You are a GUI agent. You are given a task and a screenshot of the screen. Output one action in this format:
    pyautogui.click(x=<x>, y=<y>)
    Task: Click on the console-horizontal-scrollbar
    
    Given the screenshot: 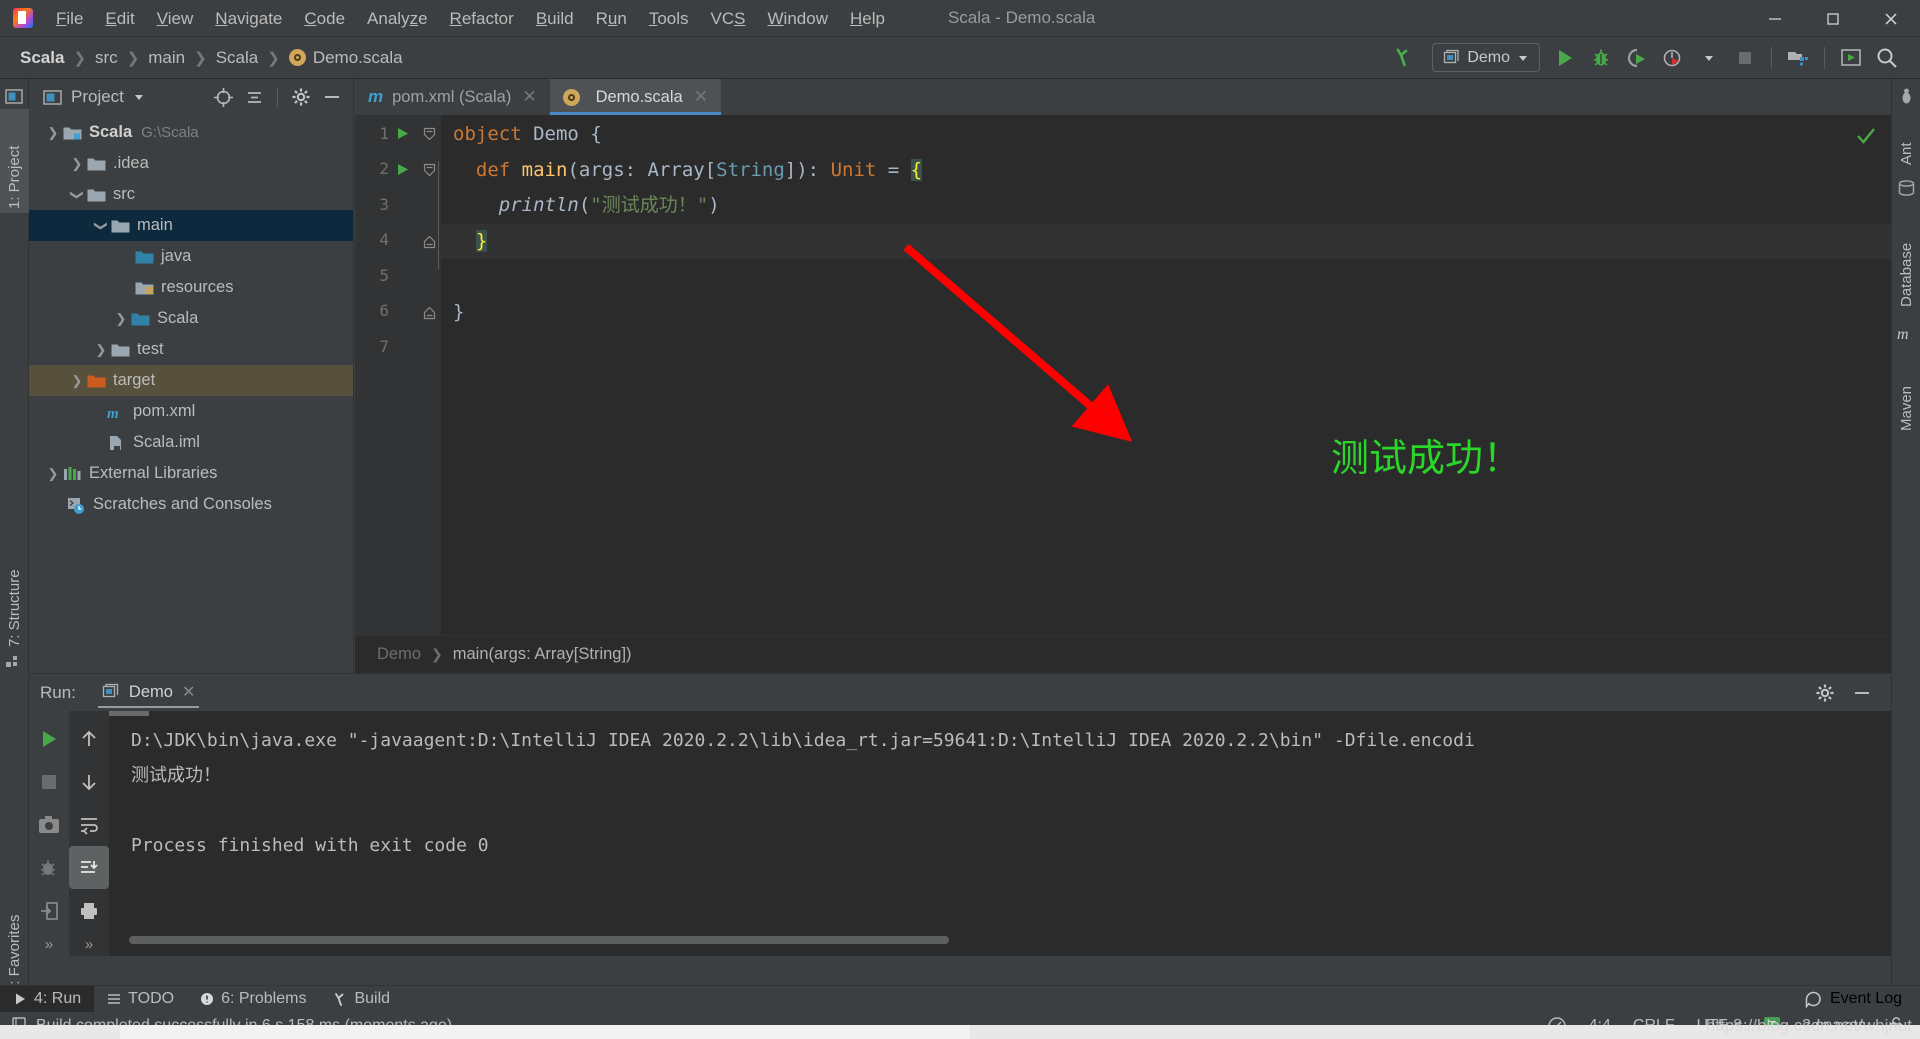 What is the action you would take?
    pyautogui.click(x=539, y=940)
    